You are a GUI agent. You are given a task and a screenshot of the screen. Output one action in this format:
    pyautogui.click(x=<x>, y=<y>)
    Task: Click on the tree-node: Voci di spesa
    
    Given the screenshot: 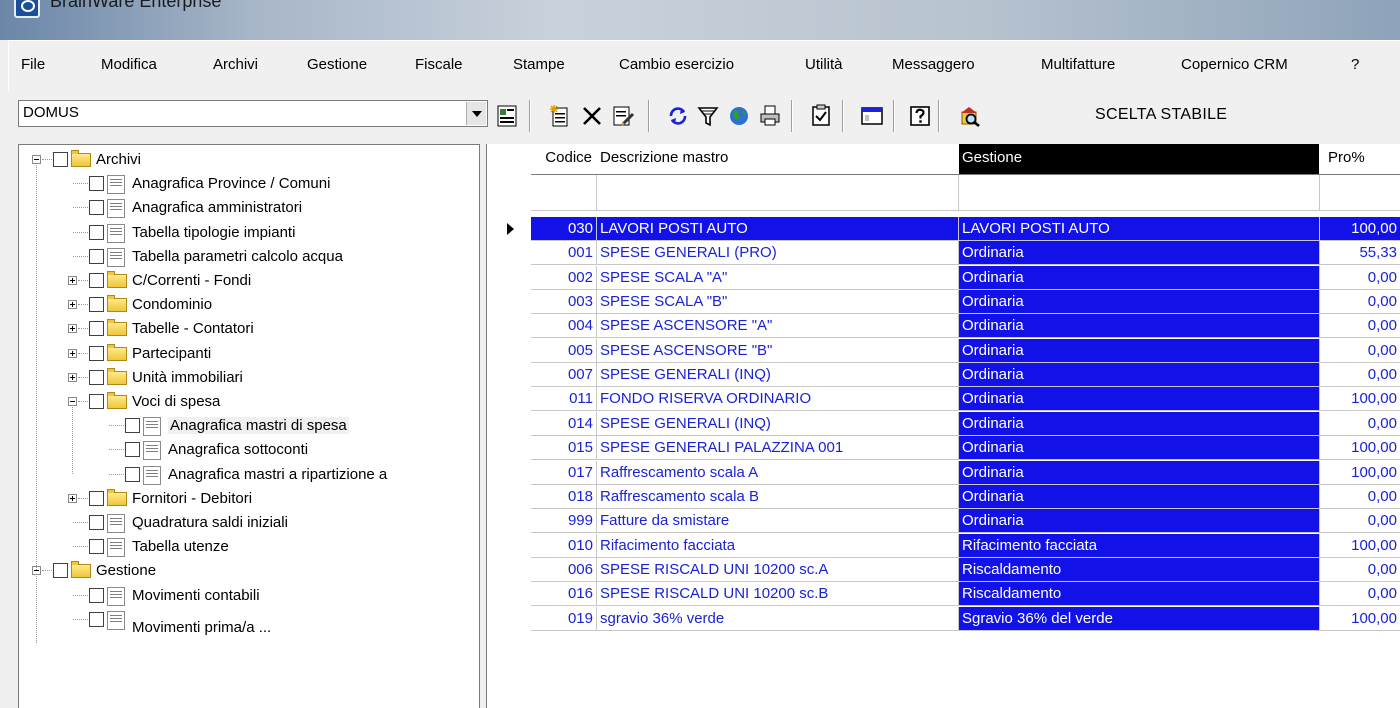 What is the action you would take?
    pyautogui.click(x=249, y=403)
    